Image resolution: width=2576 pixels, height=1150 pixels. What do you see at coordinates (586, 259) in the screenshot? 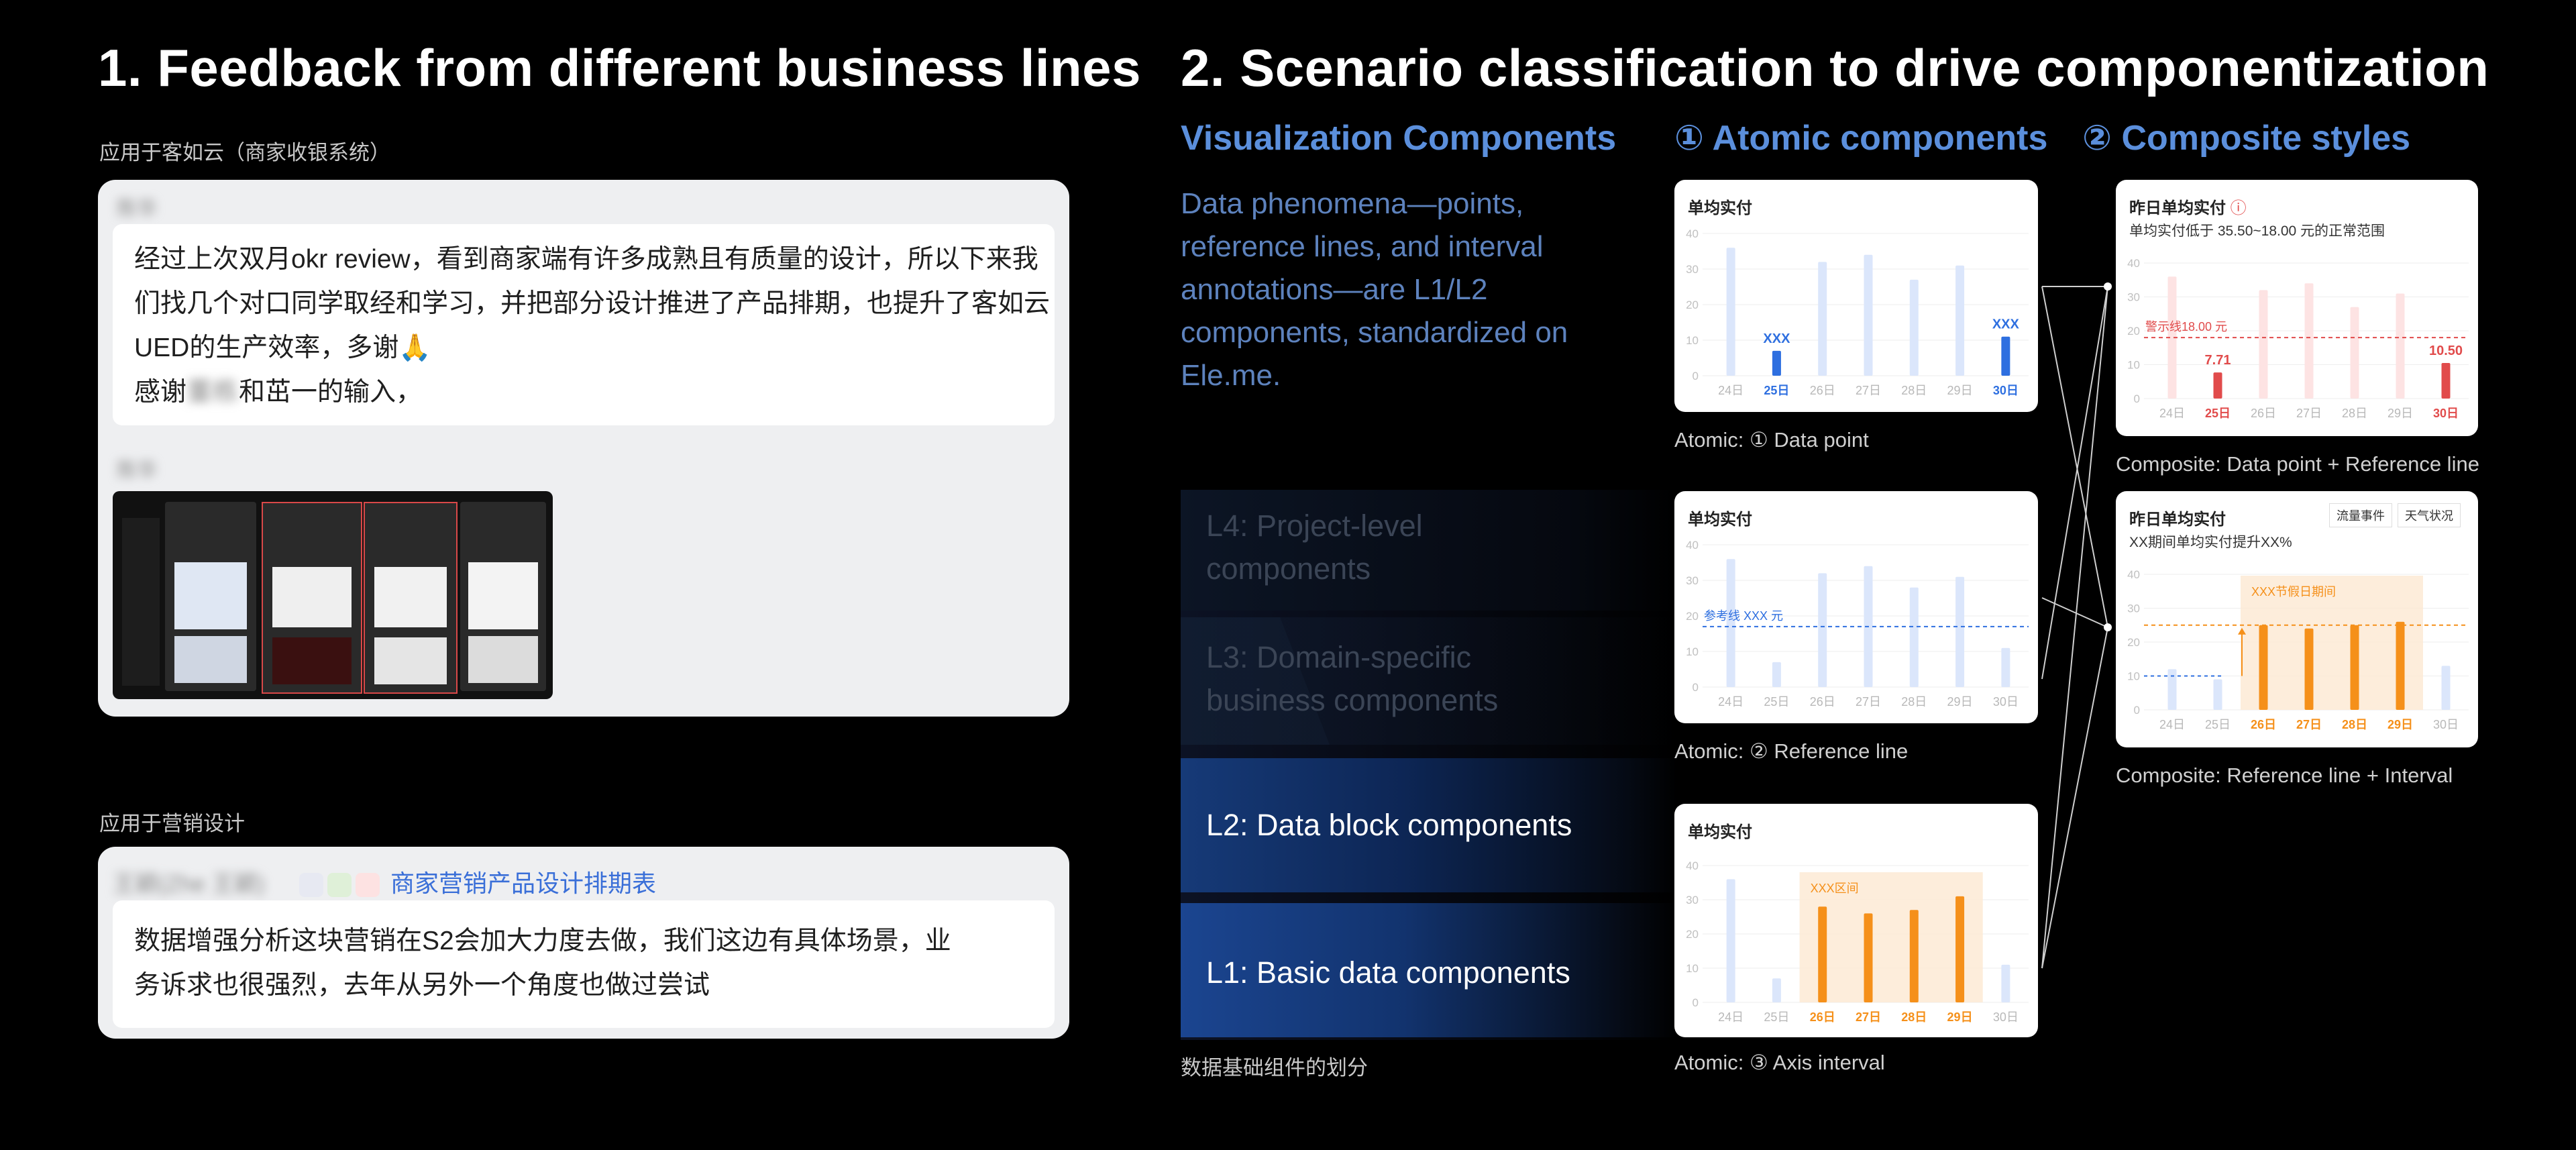
I see `message-line: 经过上次双月okr review，看到商家端有许多成熟且有质量的设计，所以下来我` at bounding box center [586, 259].